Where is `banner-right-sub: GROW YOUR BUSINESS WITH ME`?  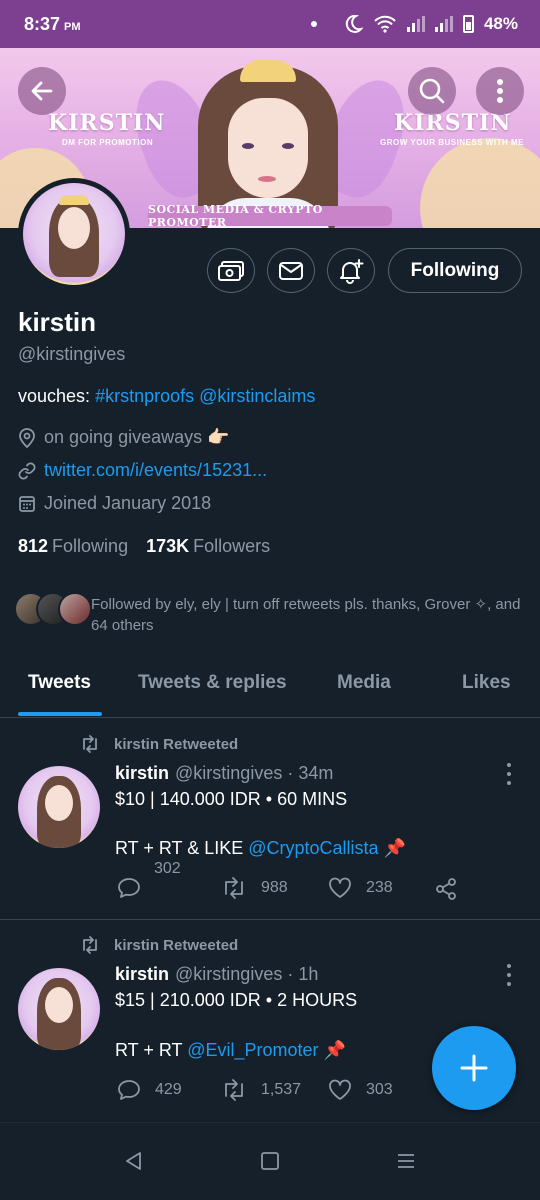 banner-right-sub: GROW YOUR BUSINESS WITH ME is located at coordinates (452, 142).